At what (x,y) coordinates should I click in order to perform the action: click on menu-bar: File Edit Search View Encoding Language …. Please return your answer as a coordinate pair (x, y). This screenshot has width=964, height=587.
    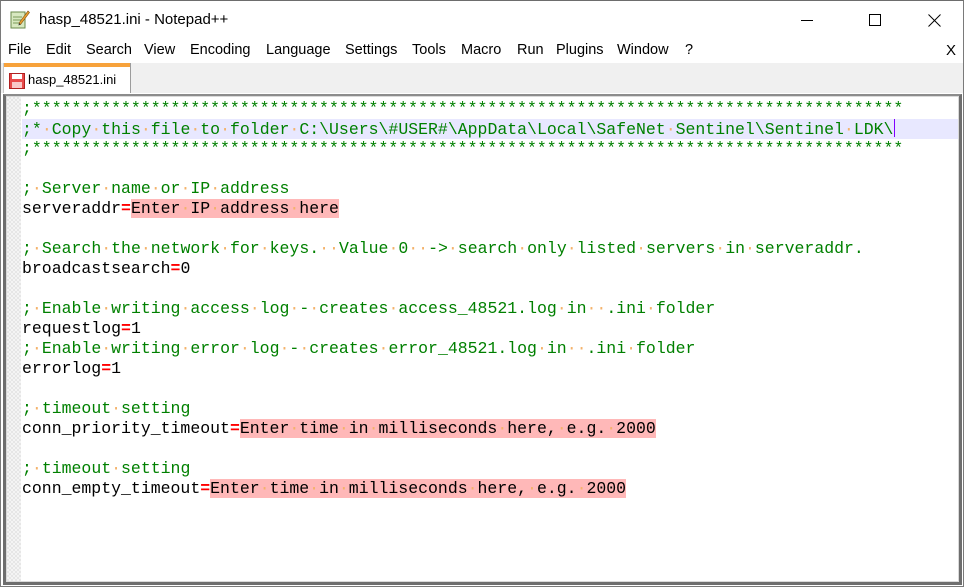
    Looking at the image, I should click on (482, 51).